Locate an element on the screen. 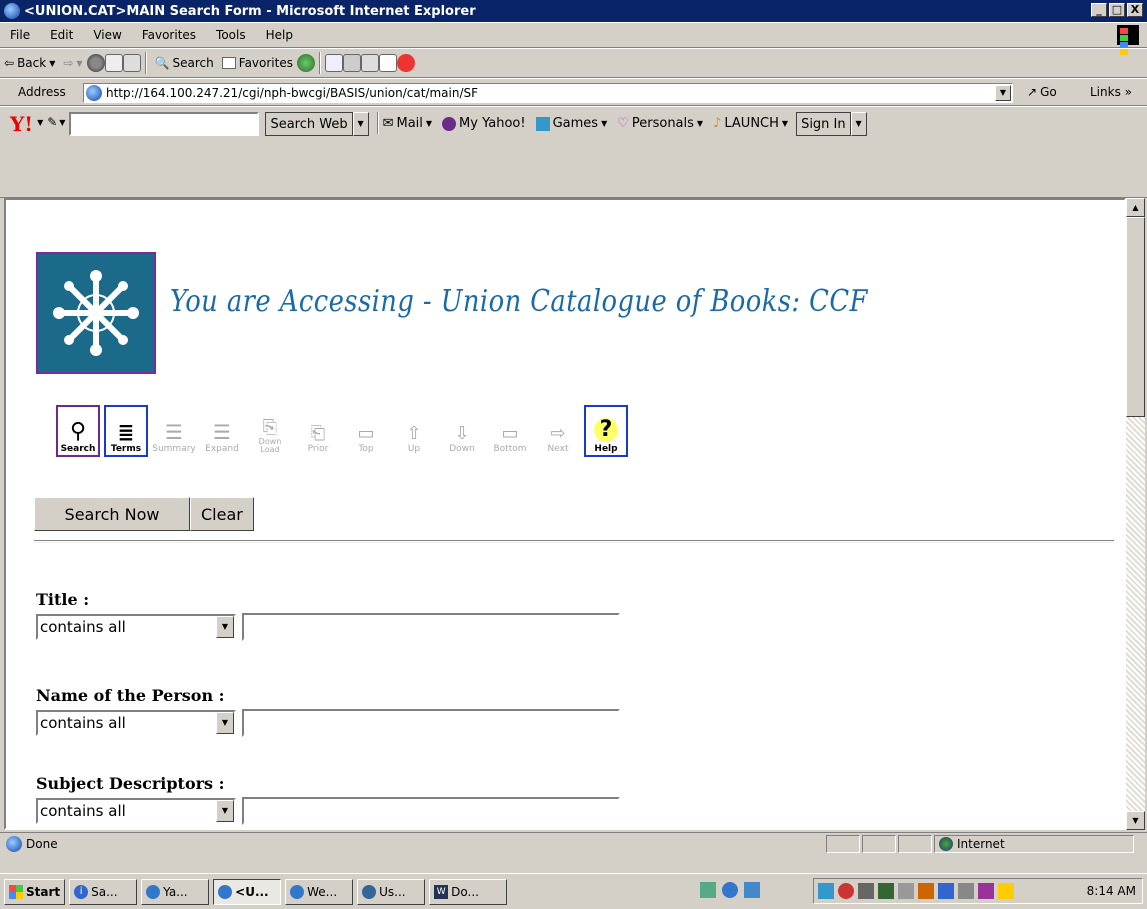  divider is located at coordinates (574, 541).